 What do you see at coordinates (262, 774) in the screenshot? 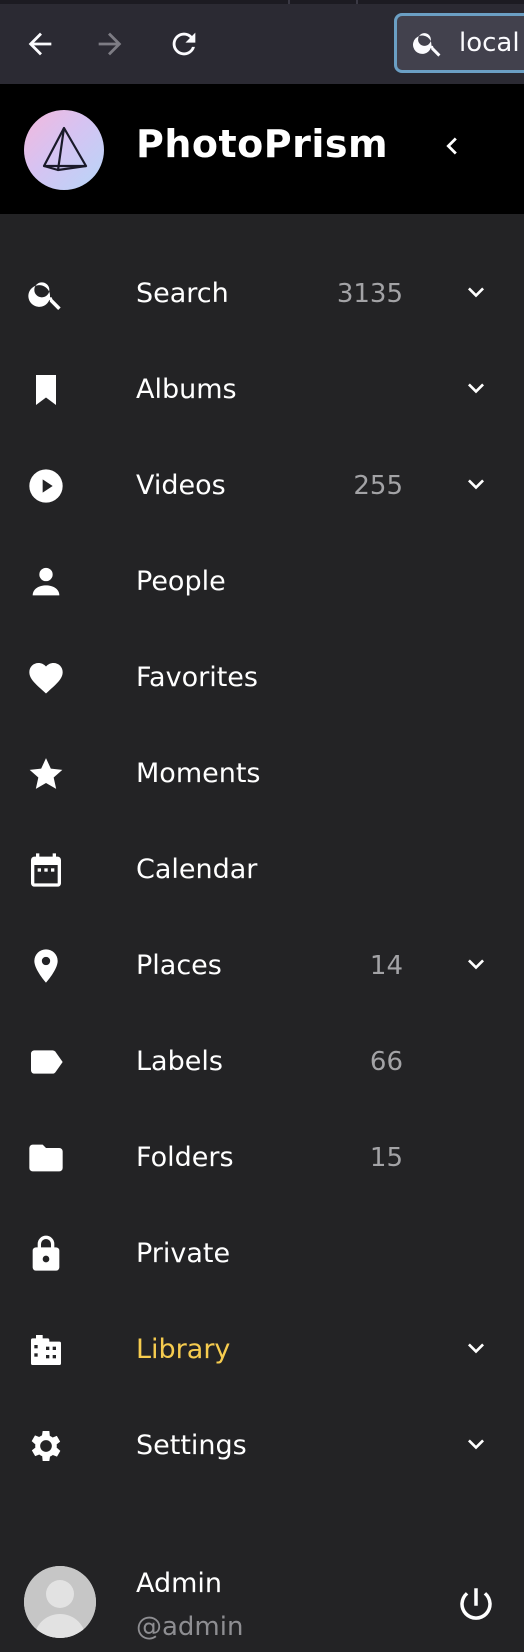
I see `sidebar-item-moments: Moments` at bounding box center [262, 774].